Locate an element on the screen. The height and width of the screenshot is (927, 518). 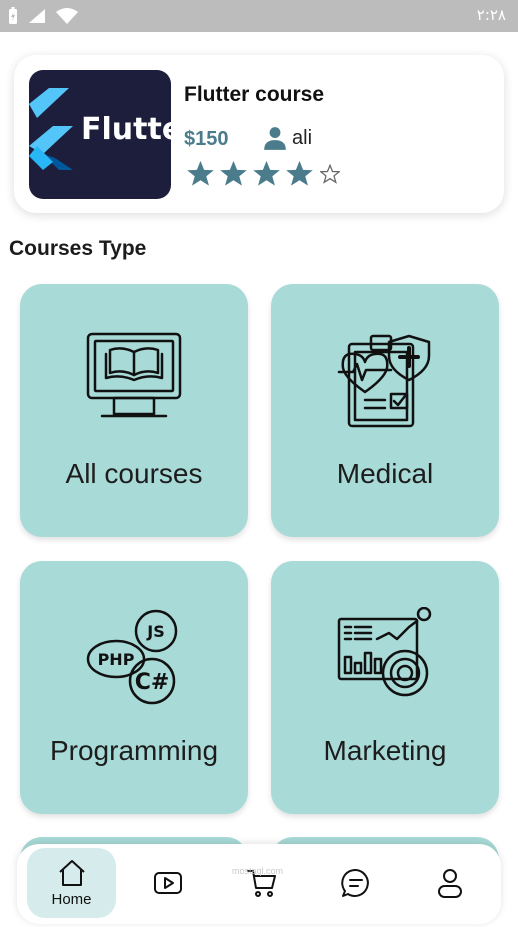
category-all-courses: All courses is located at coordinates (134, 410).